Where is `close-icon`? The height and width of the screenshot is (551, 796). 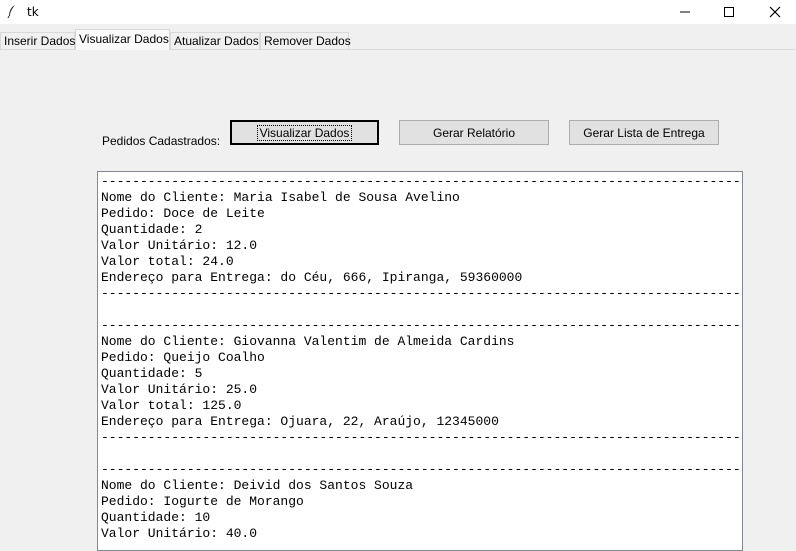
close-icon is located at coordinates (775, 12).